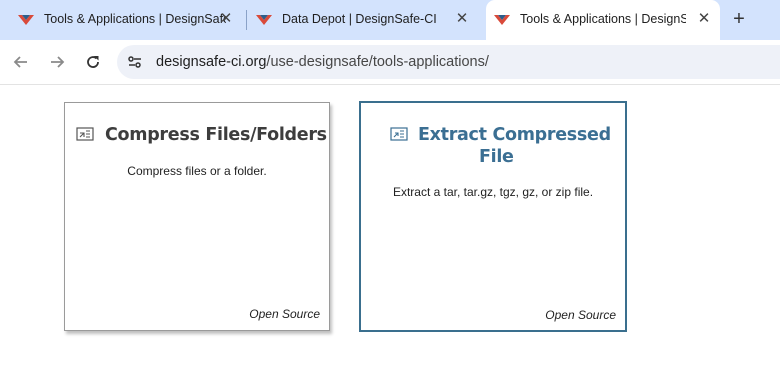  What do you see at coordinates (739, 20) in the screenshot?
I see `new-tab-button: +` at bounding box center [739, 20].